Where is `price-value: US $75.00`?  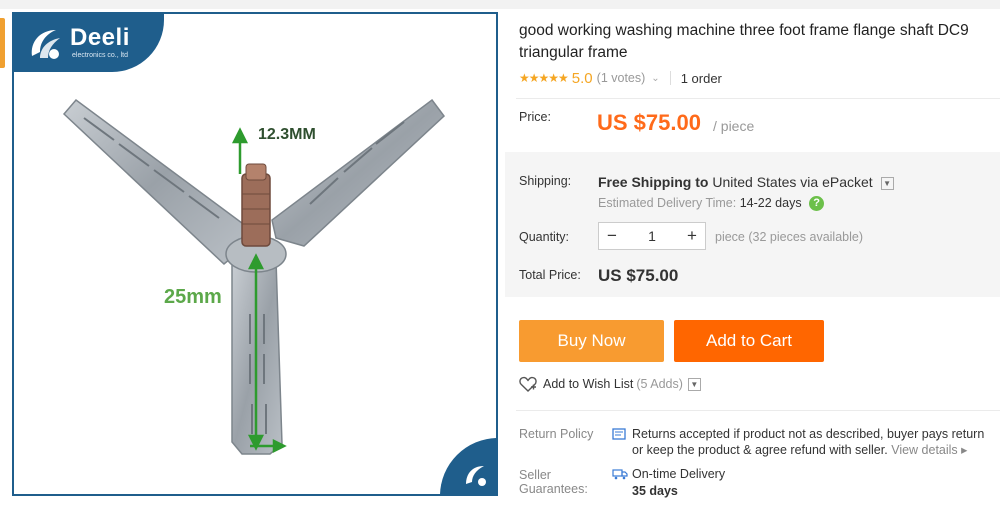 price-value: US $75.00 is located at coordinates (649, 122).